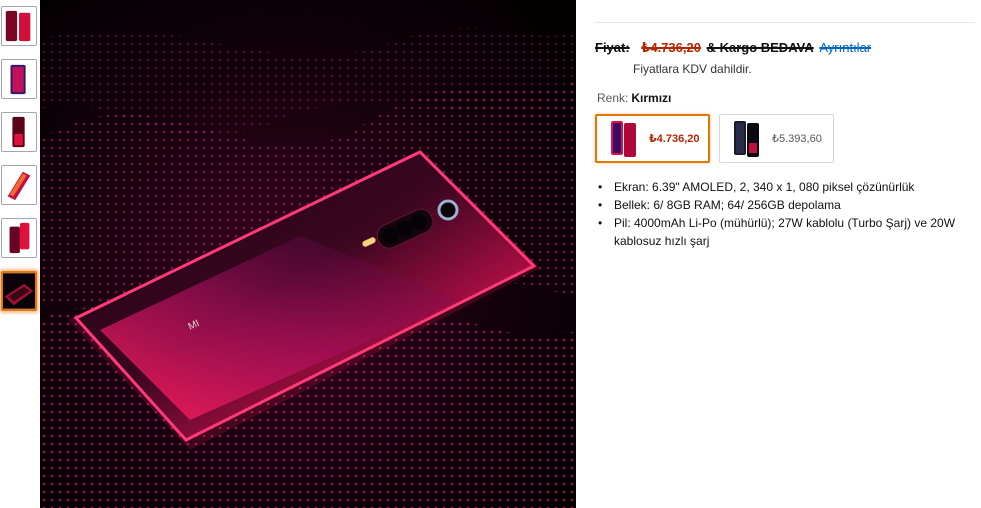 This screenshot has height=508, width=981. What do you see at coordinates (624, 139) in the screenshot?
I see `red-phone-swatch-image` at bounding box center [624, 139].